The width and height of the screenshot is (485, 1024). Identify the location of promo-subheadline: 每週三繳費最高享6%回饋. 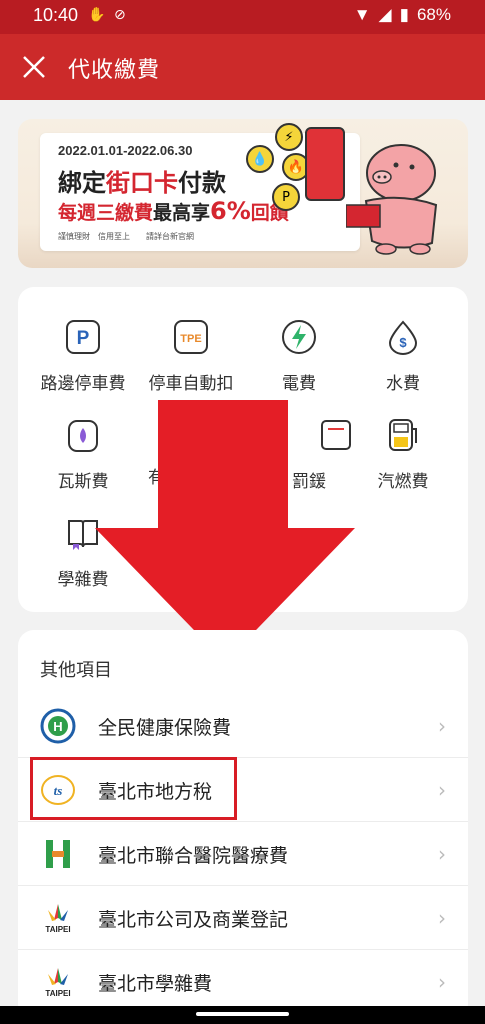
(173, 211).